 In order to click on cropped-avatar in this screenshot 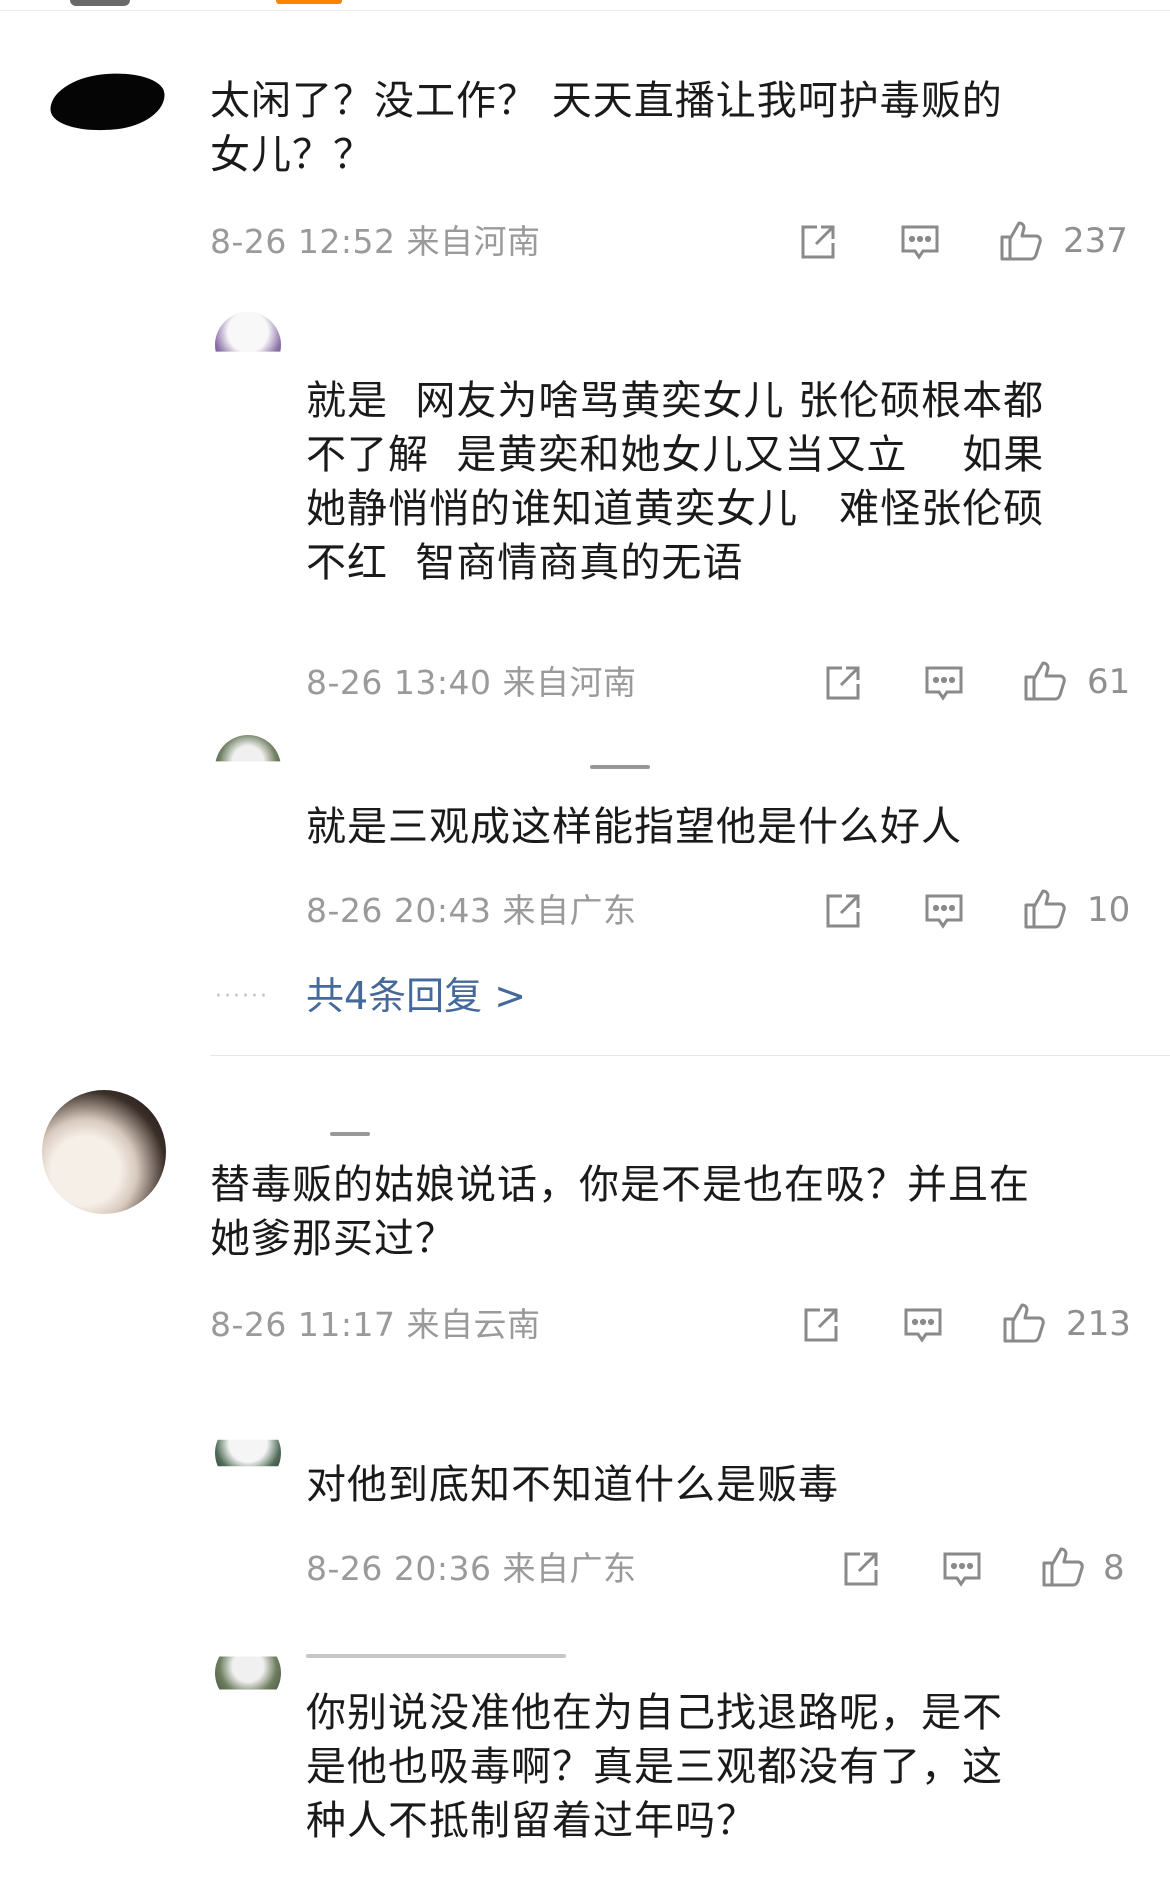, I will do `click(100, 3)`.